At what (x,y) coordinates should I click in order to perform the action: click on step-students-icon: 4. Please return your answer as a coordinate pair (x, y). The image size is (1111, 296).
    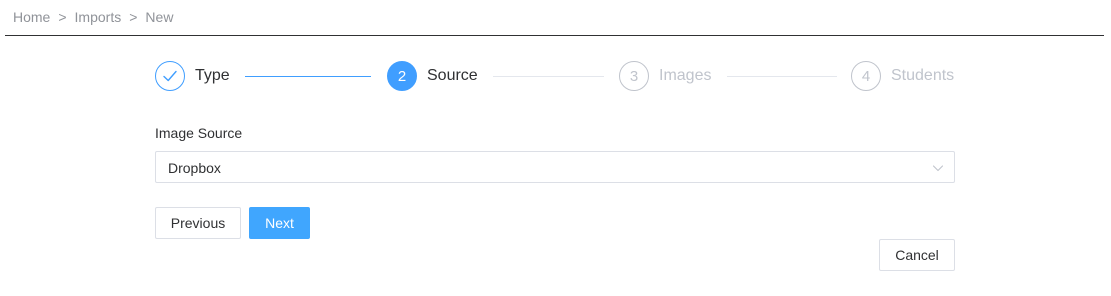
    Looking at the image, I should click on (866, 76).